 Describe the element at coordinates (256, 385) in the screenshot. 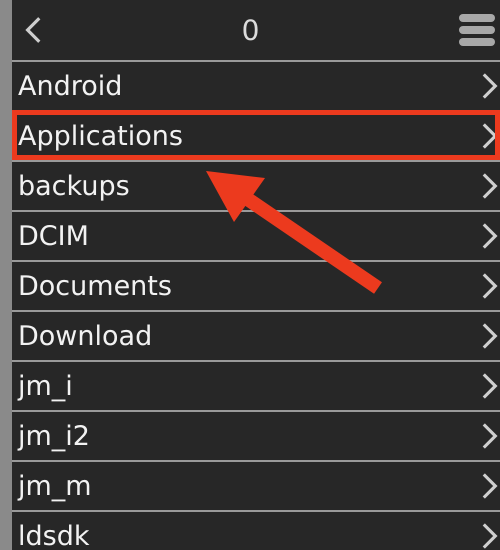

I see `folder-item: jm_i` at that location.